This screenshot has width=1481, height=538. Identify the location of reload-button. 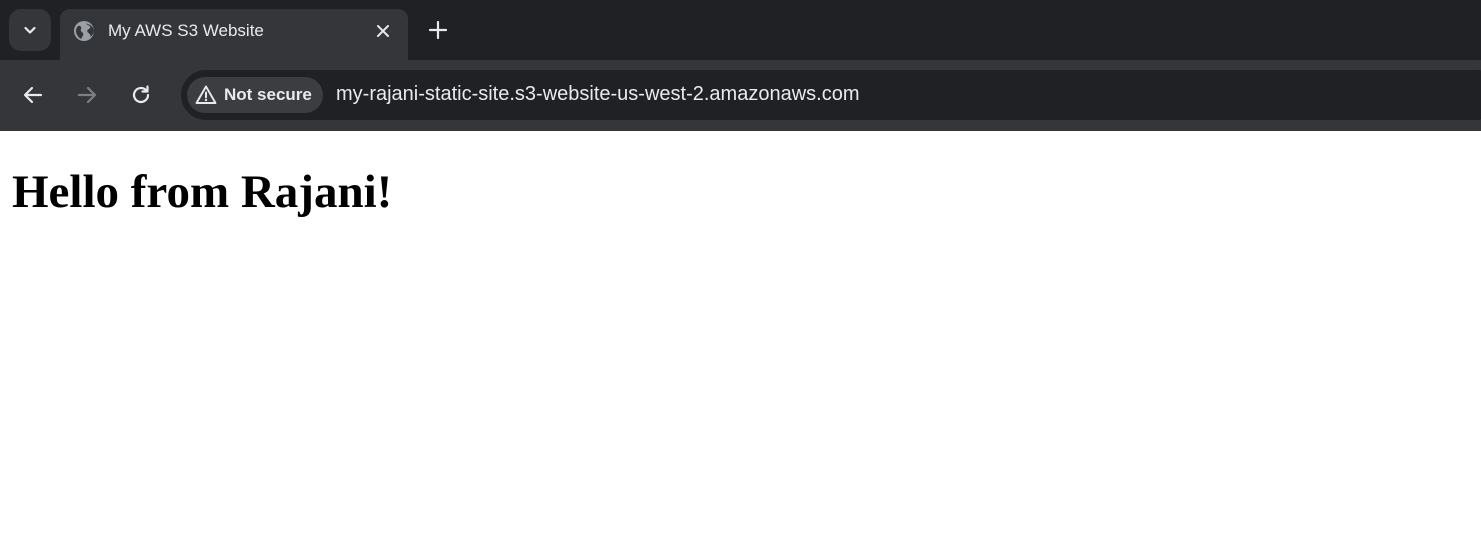
(141, 95).